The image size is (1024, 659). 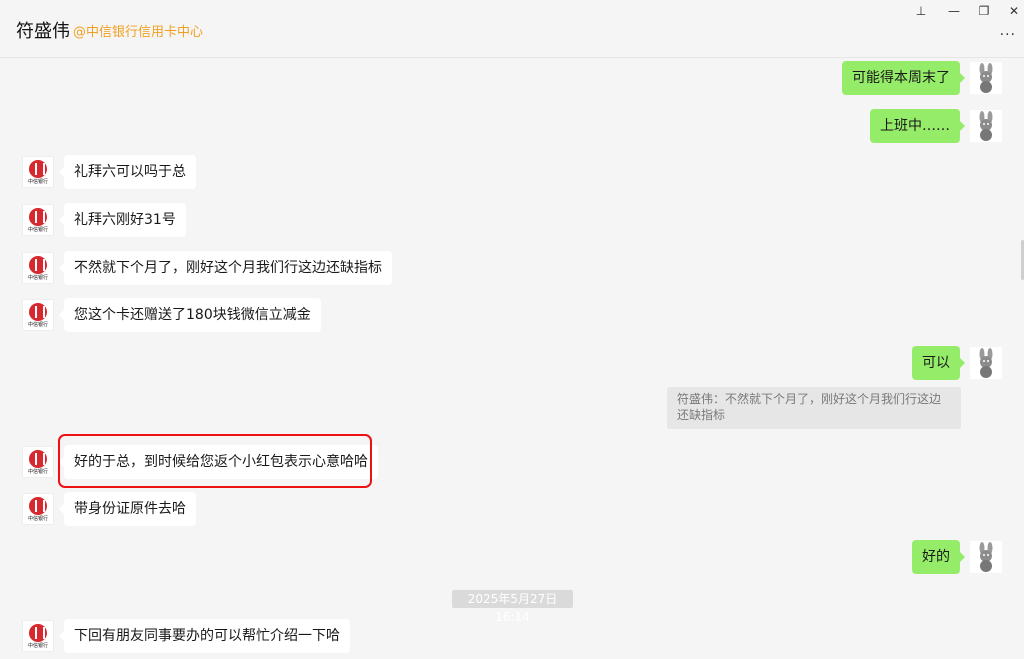 What do you see at coordinates (814, 408) in the screenshot?
I see `quoted-message: 符盛伟：不然就下个月了，刚好这个月我们行这边还缺指标` at bounding box center [814, 408].